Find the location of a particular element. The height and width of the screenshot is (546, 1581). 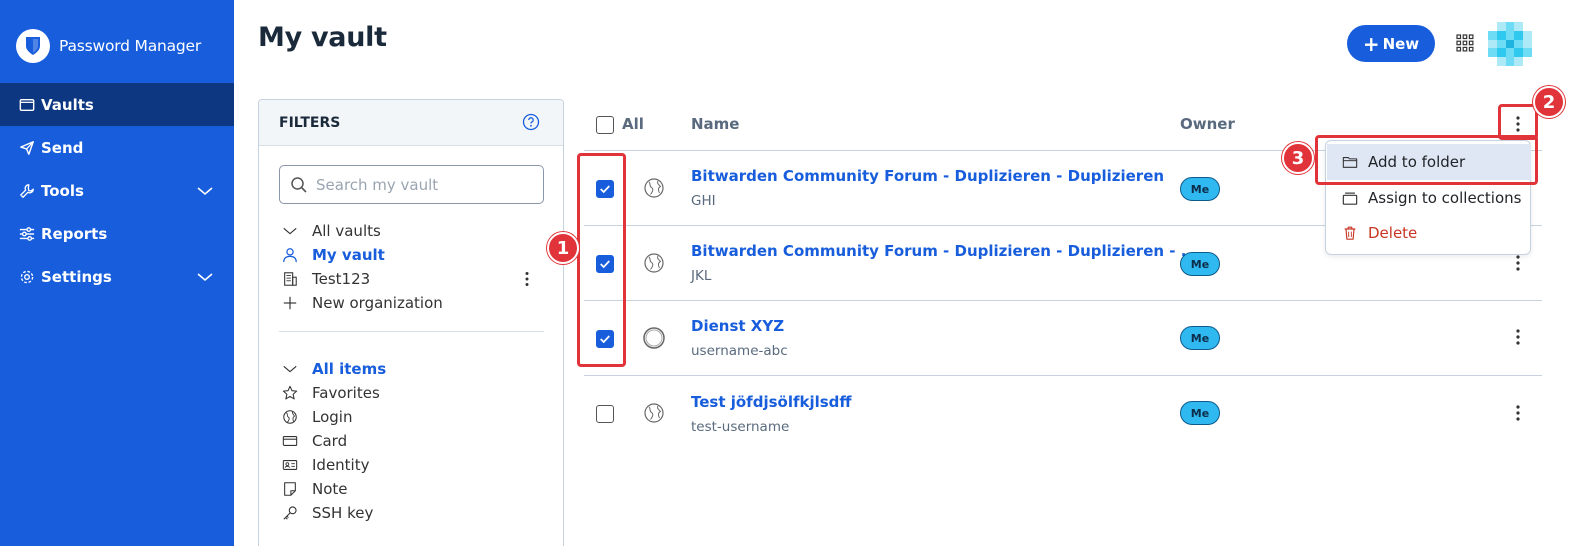

sidebar-nav: Vaults Send Tools Reports Settings is located at coordinates (117, 190).